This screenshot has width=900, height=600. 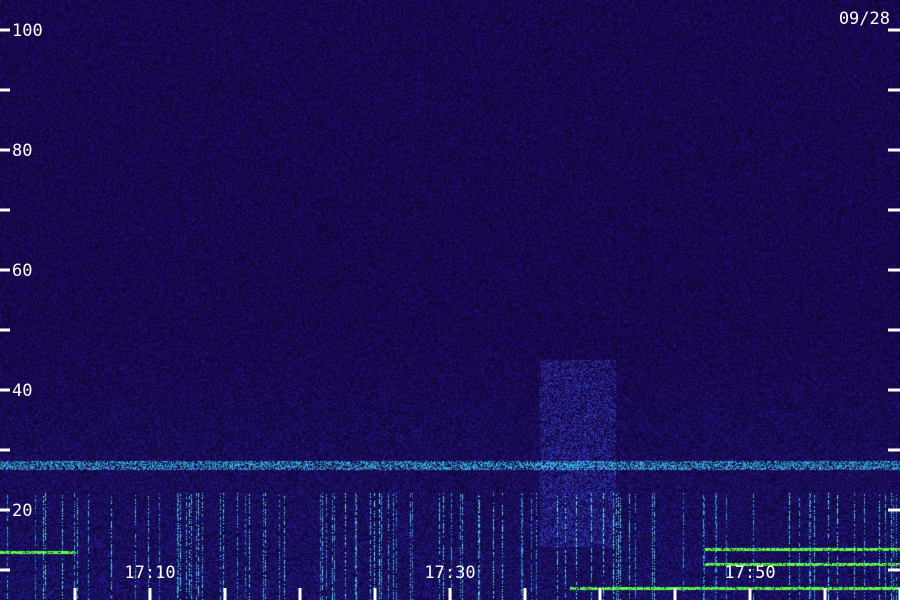 I want to click on y-axis-right, so click(x=894, y=300).